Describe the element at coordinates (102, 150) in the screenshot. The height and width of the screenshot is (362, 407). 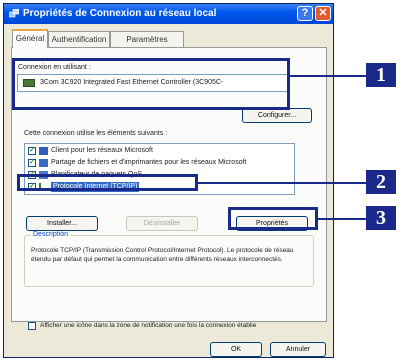
I see `list-item-label: Client pour les réseaux Microsoft` at that location.